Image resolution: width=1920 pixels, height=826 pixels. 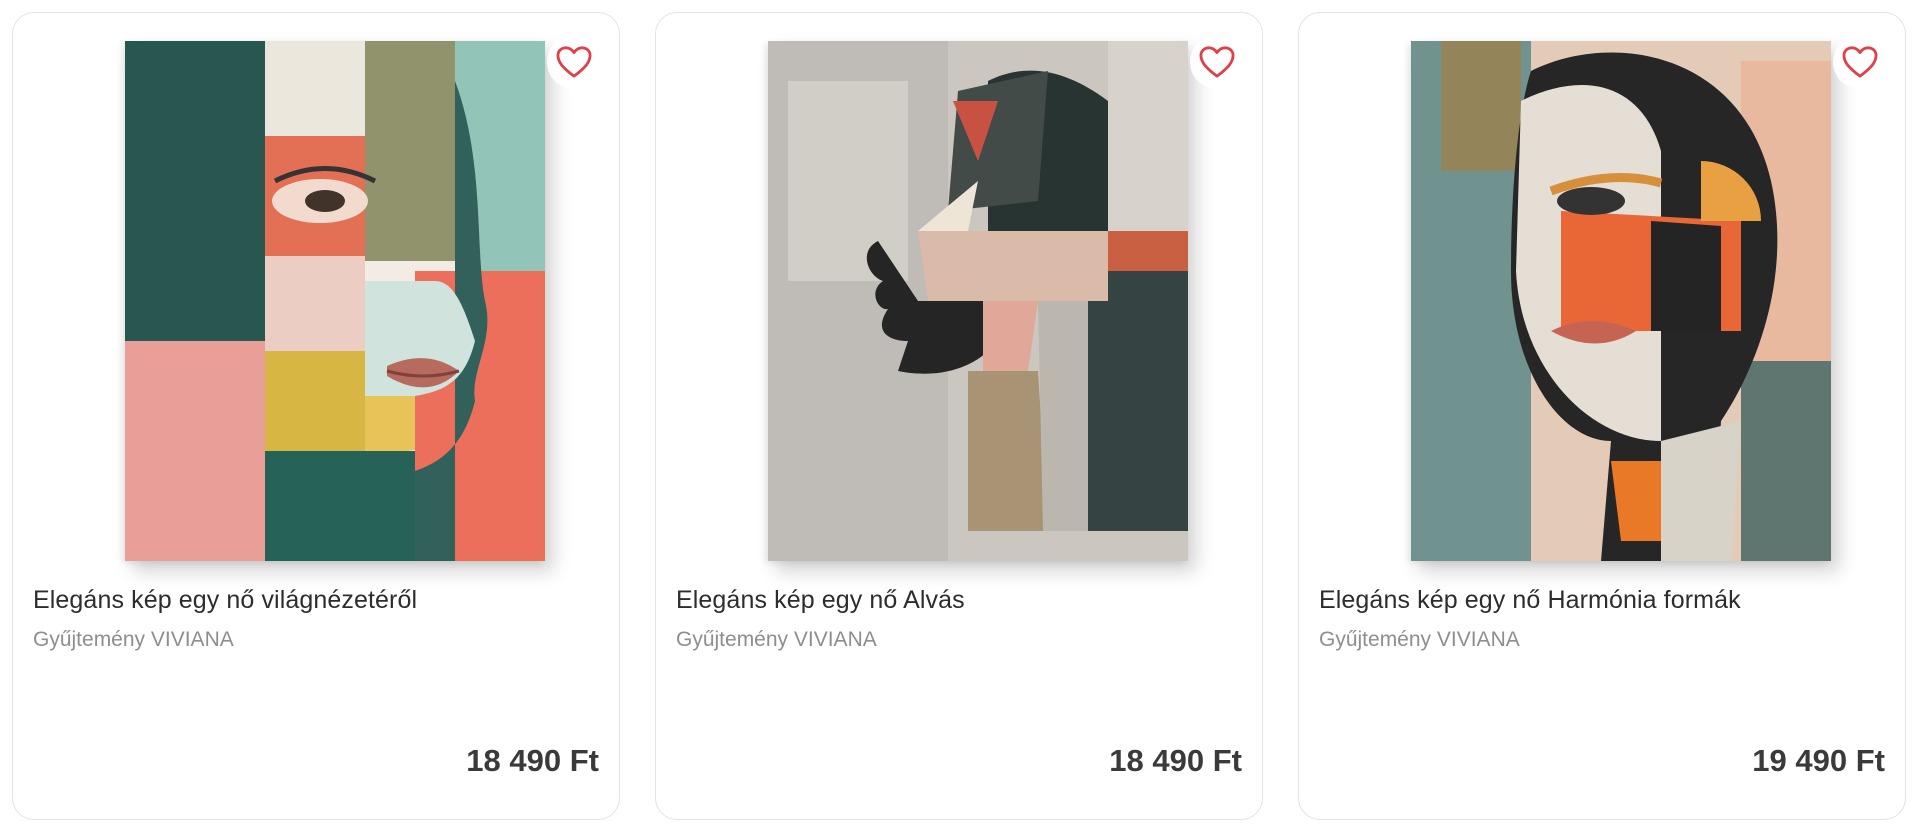 I want to click on product-title: Elegáns kép egy nő Harmónia formák, so click(x=1604, y=600).